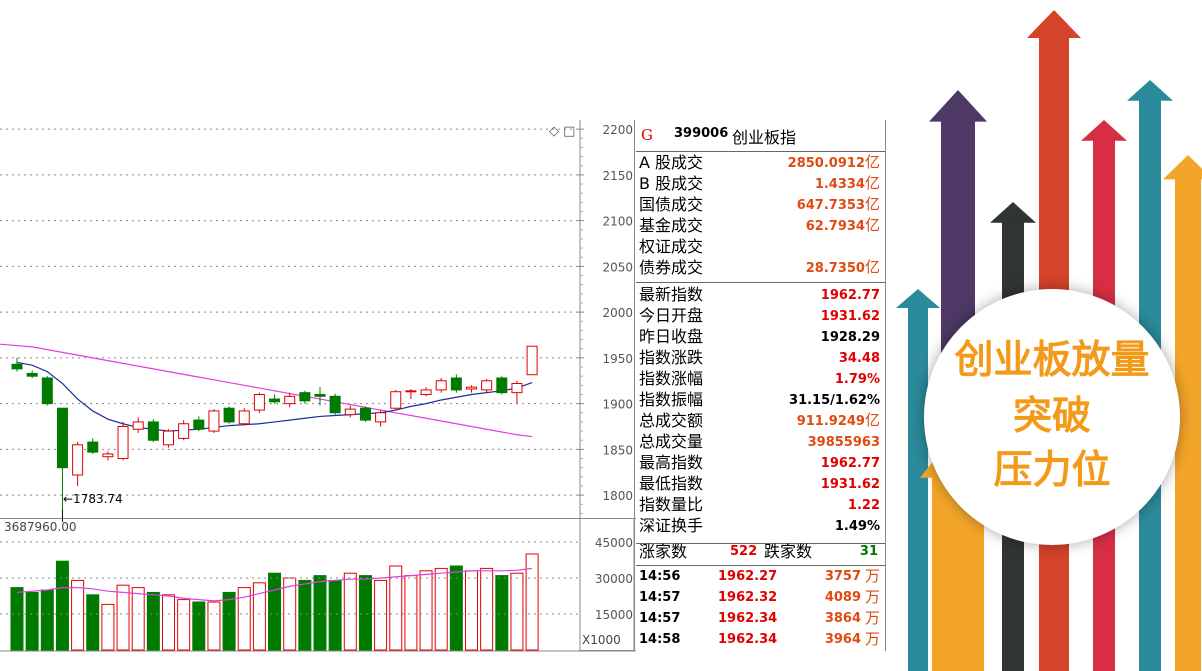  What do you see at coordinates (759, 525) in the screenshot?
I see `stat-row: 深证换手 1.49%` at bounding box center [759, 525].